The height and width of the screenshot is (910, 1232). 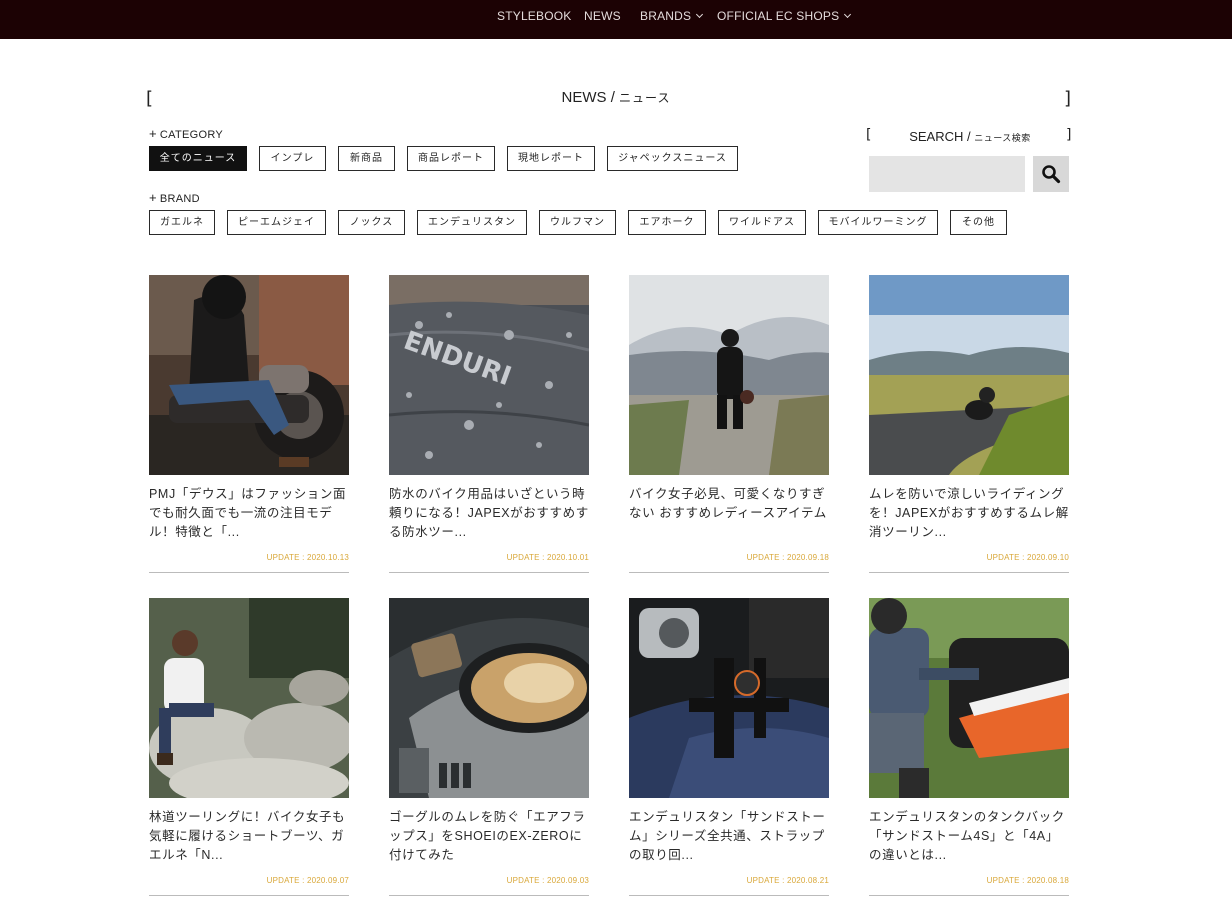 I want to click on article-date: UPDATE : 2020.08.18, so click(x=1027, y=880).